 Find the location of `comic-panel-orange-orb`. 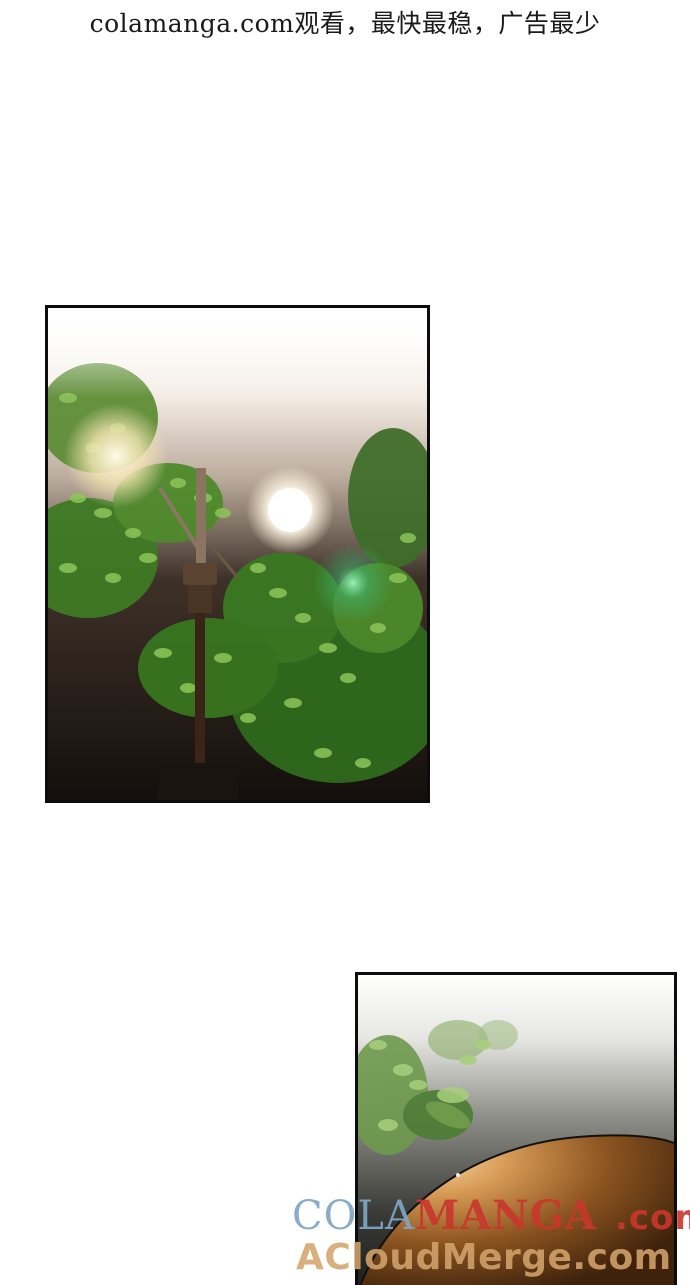

comic-panel-orange-orb is located at coordinates (516, 1128).